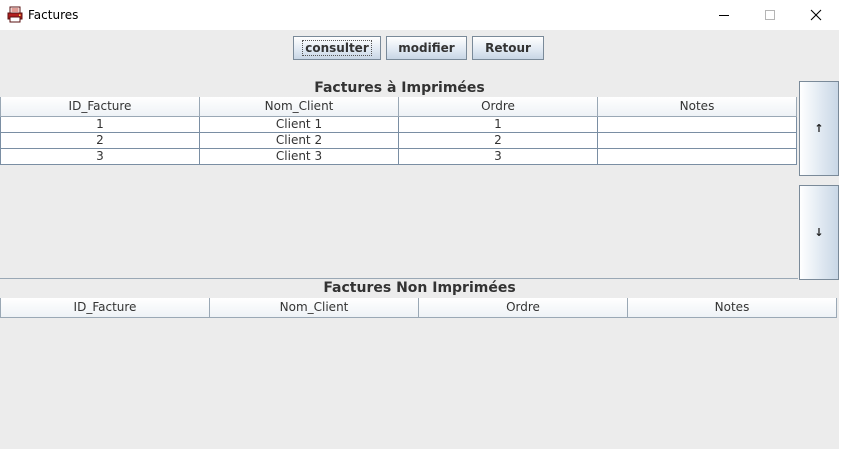  What do you see at coordinates (100, 140) in the screenshot?
I see `cell-id-facture: 2` at bounding box center [100, 140].